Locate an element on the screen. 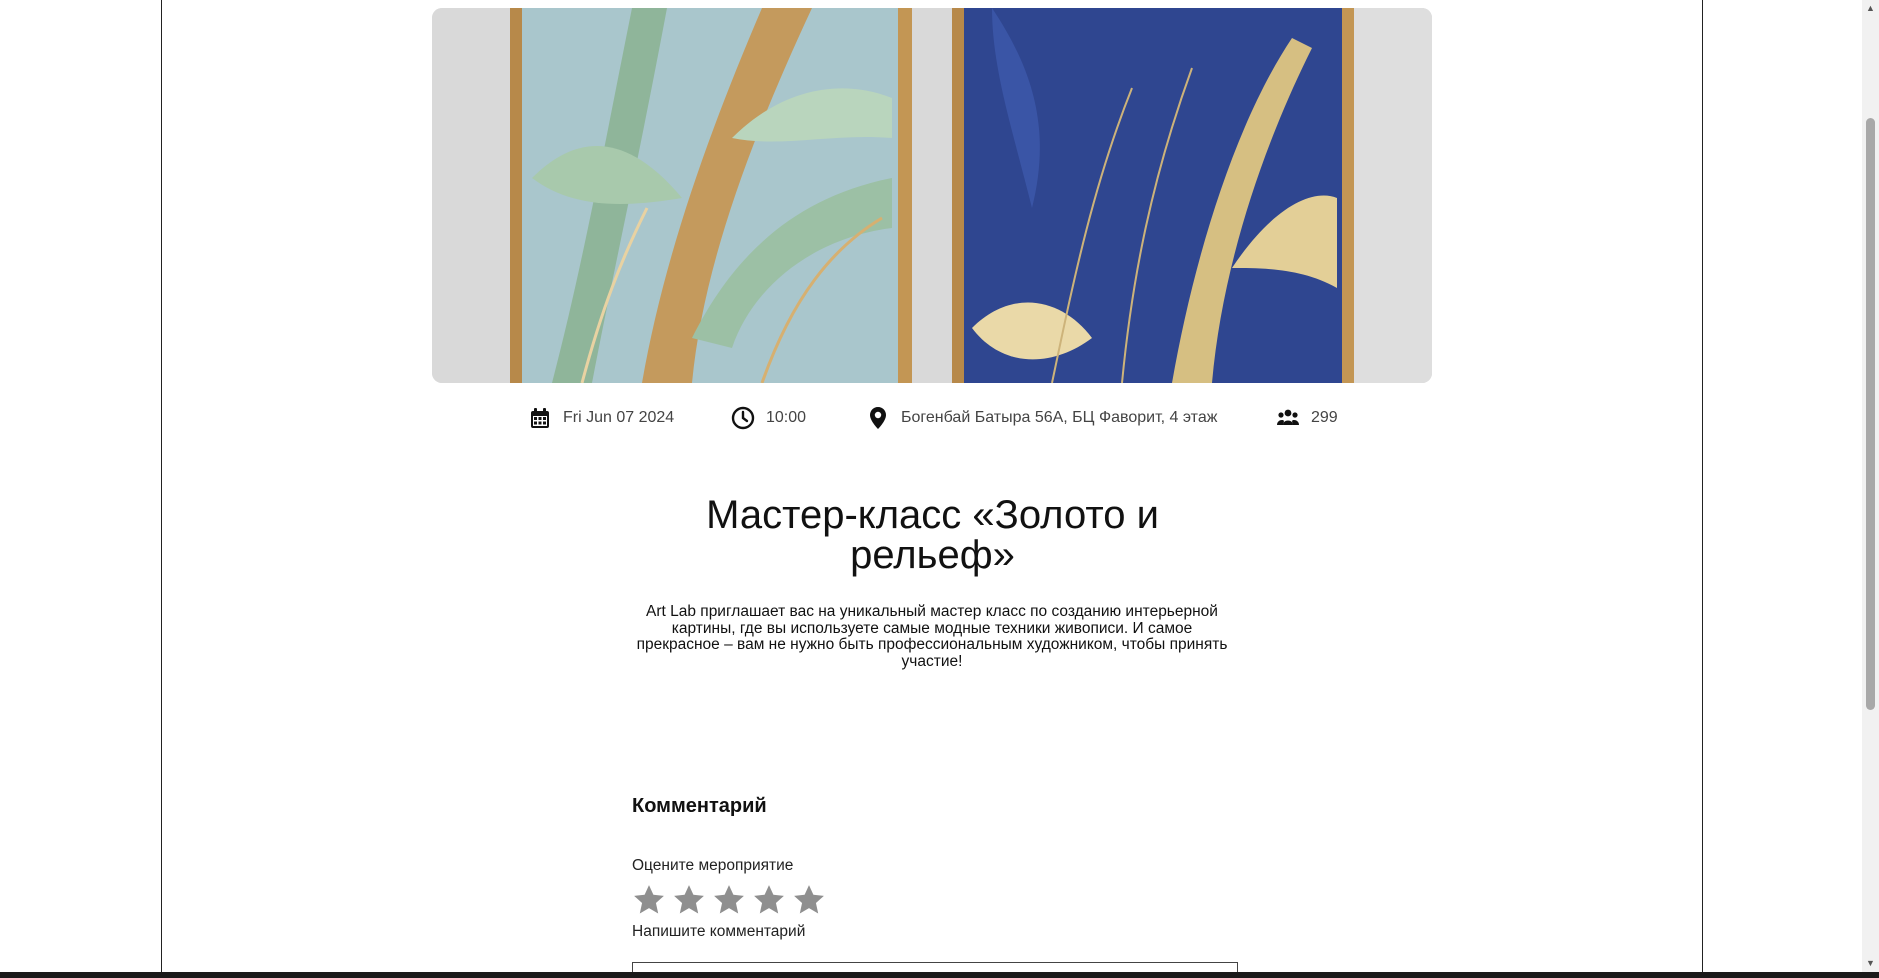 The height and width of the screenshot is (978, 1879). rate-label: Оцените мероприятие is located at coordinates (713, 865).